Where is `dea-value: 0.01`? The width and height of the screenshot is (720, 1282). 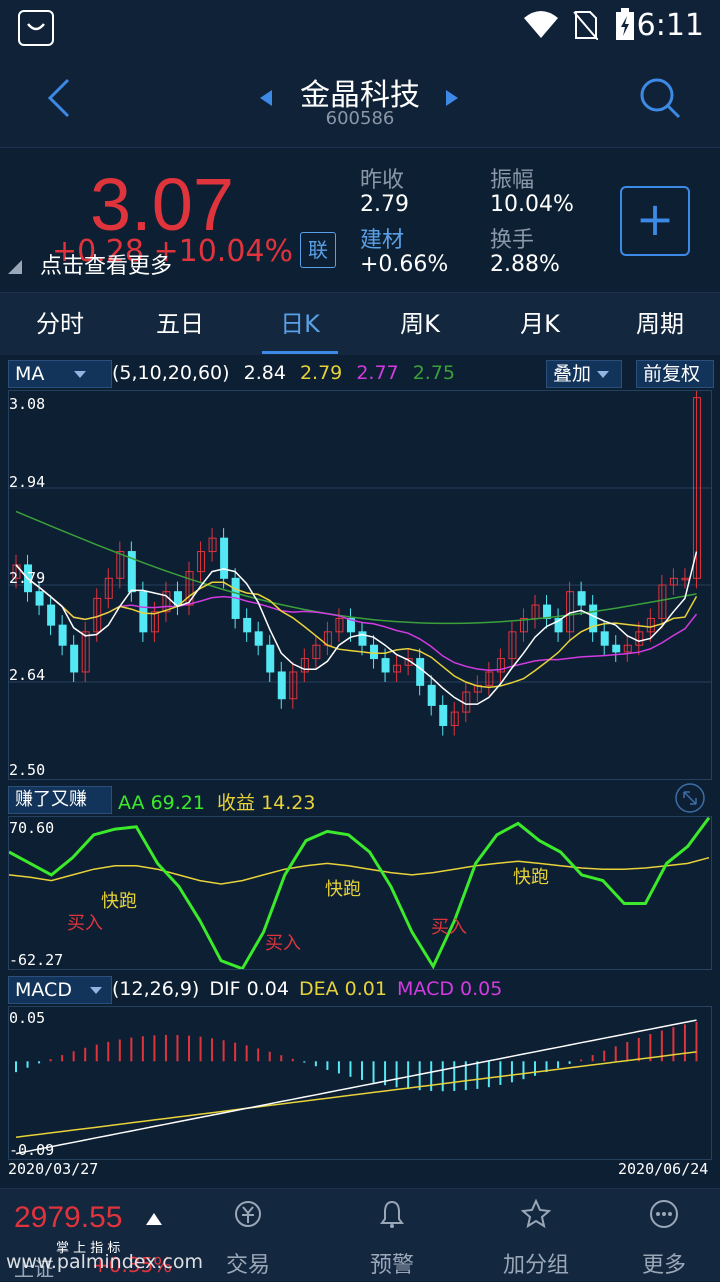 dea-value: 0.01 is located at coordinates (365, 989).